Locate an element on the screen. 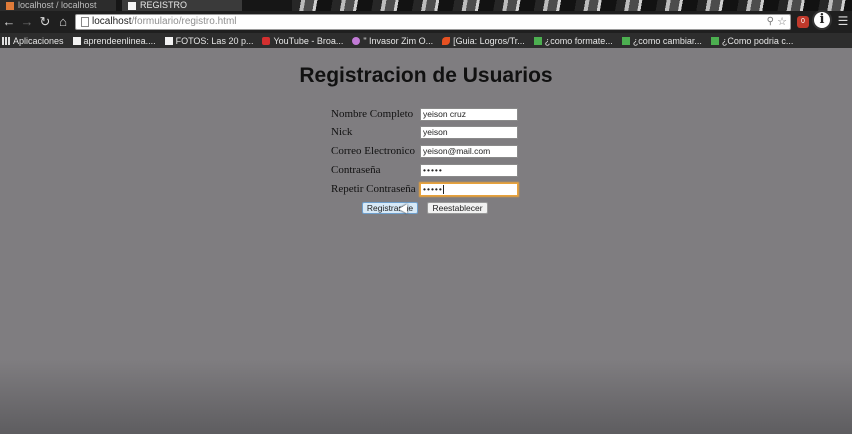 This screenshot has height=434, width=852. tab-registro: REGISTRO is located at coordinates (182, 5).